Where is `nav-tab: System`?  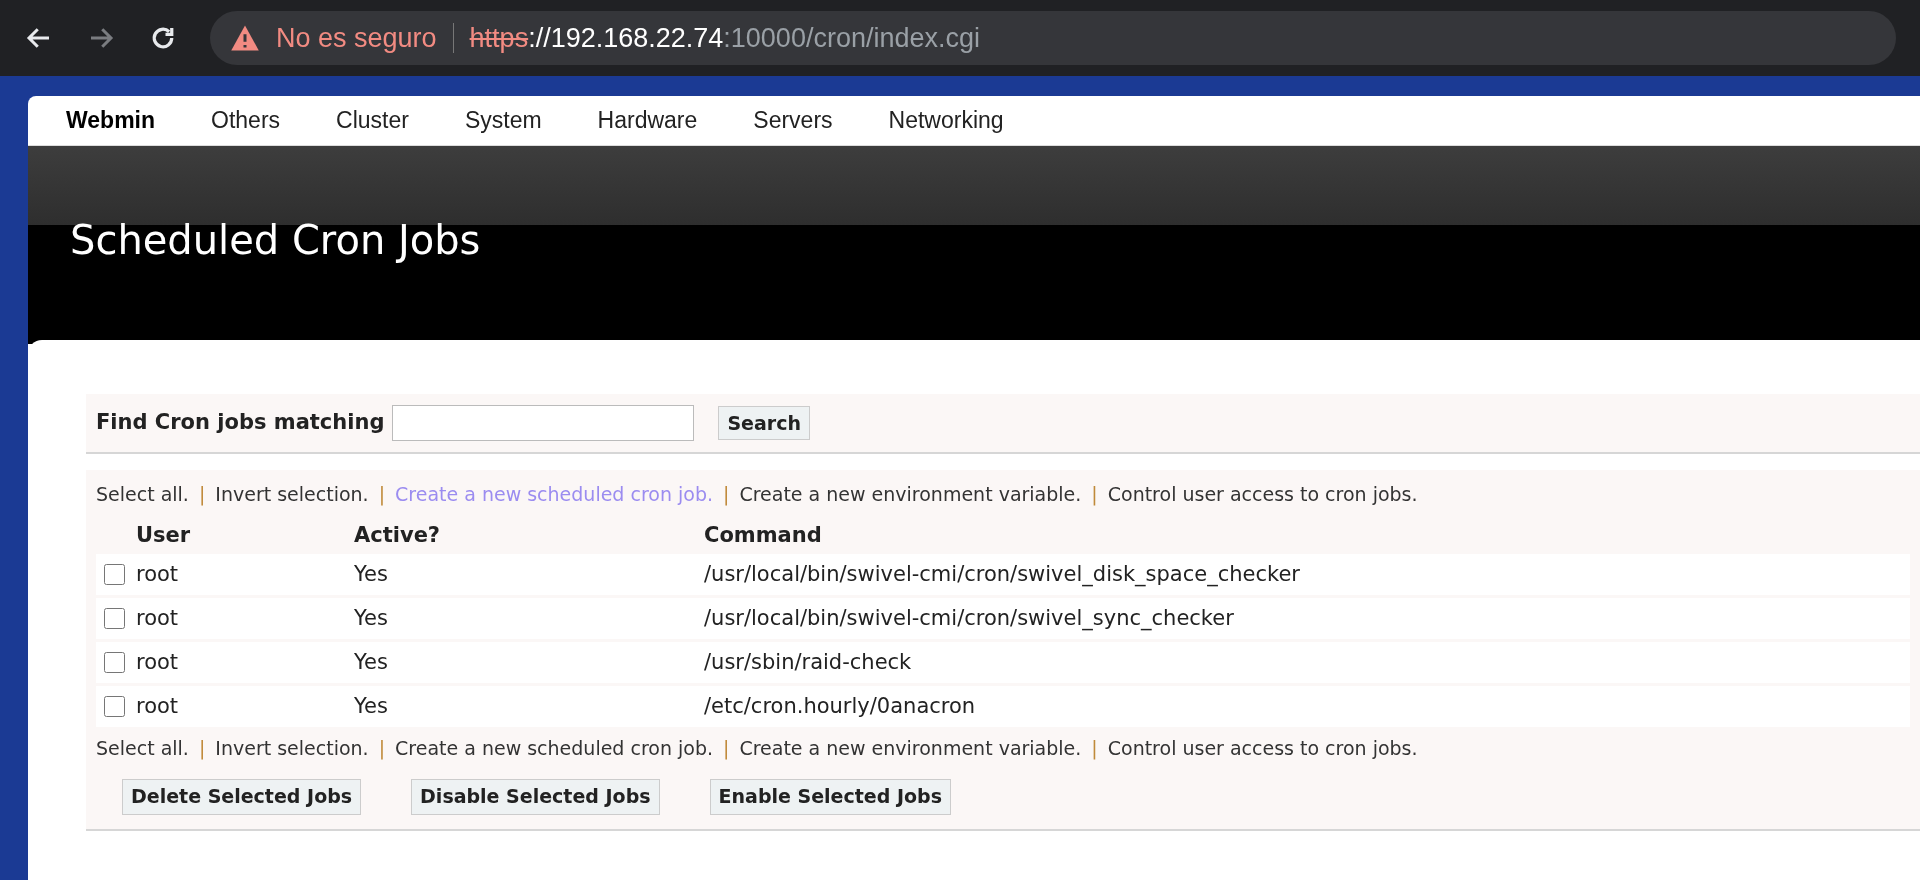
nav-tab: System is located at coordinates (503, 120).